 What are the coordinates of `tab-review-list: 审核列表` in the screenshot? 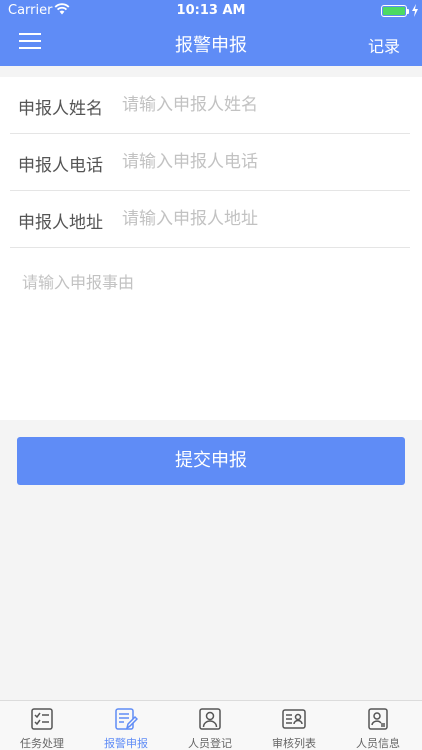 It's located at (294, 725).